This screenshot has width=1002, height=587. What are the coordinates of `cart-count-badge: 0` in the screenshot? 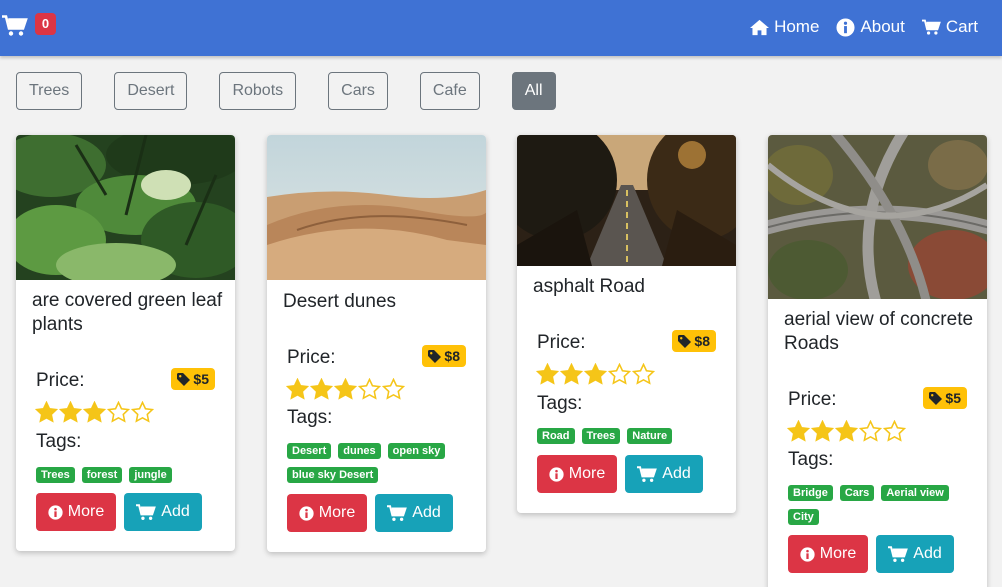 It's located at (45, 24).